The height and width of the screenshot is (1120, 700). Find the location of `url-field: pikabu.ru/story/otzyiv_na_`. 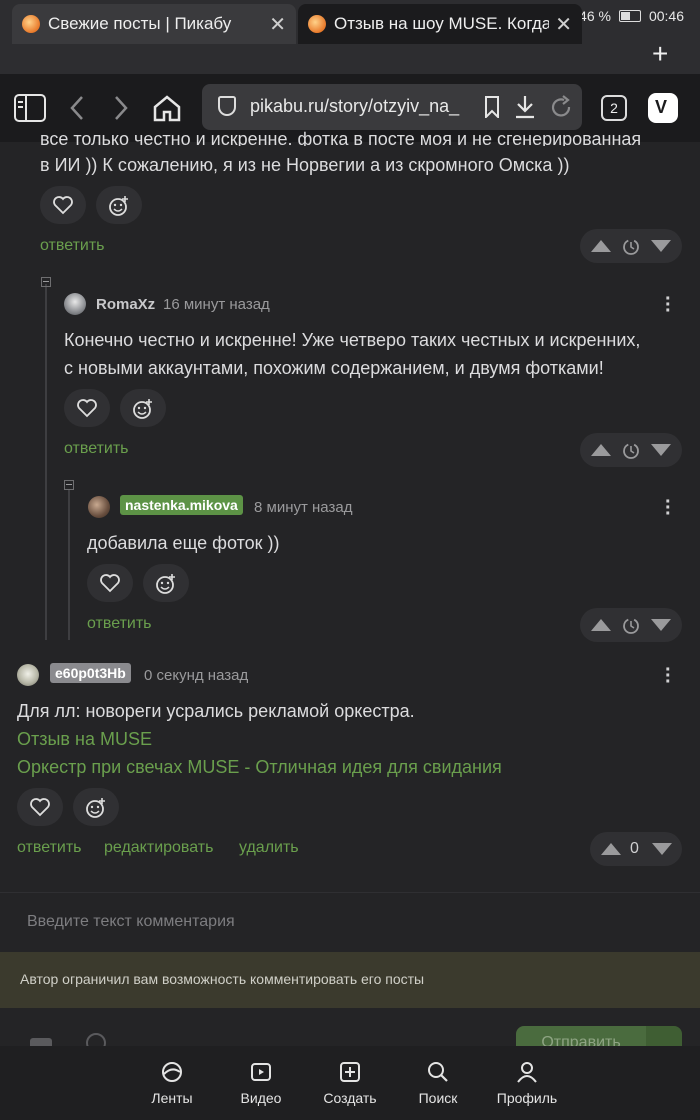

url-field: pikabu.ru/story/otzyiv_na_ is located at coordinates (392, 107).